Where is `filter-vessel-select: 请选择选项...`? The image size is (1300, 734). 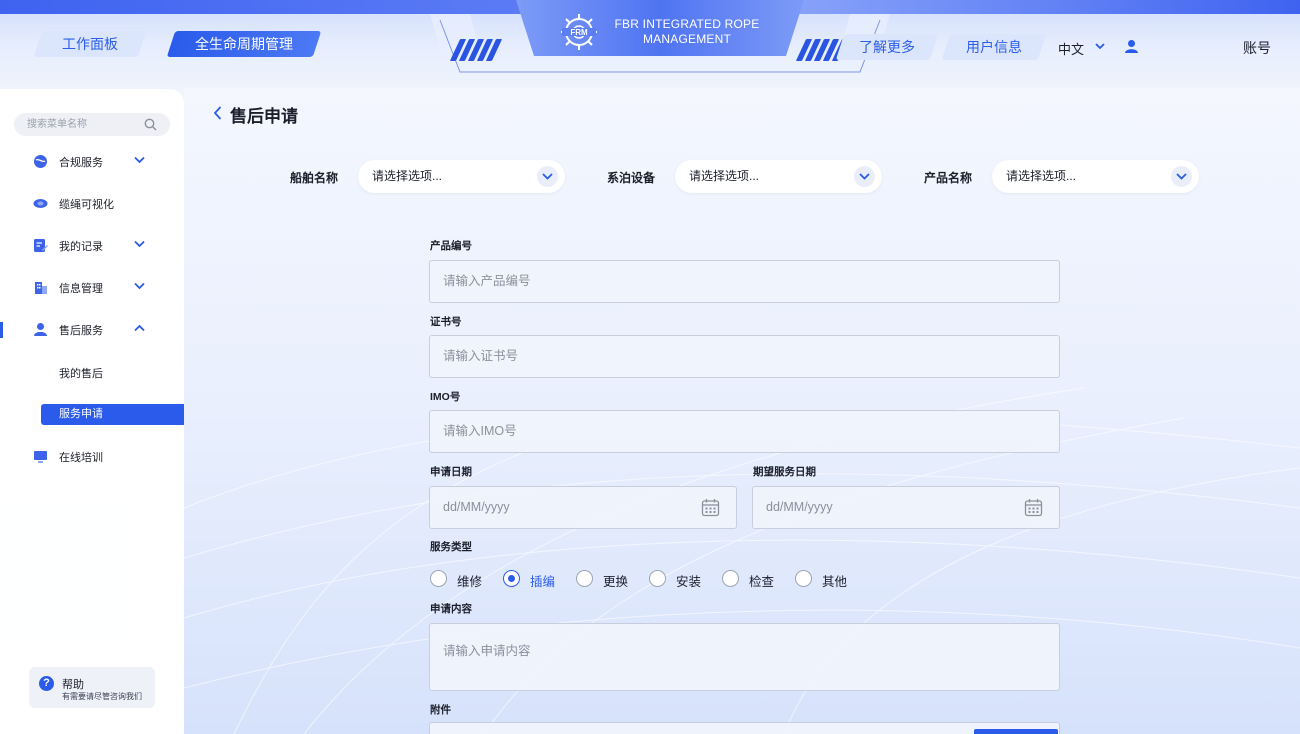 filter-vessel-select: 请选择选项... is located at coordinates (461, 176).